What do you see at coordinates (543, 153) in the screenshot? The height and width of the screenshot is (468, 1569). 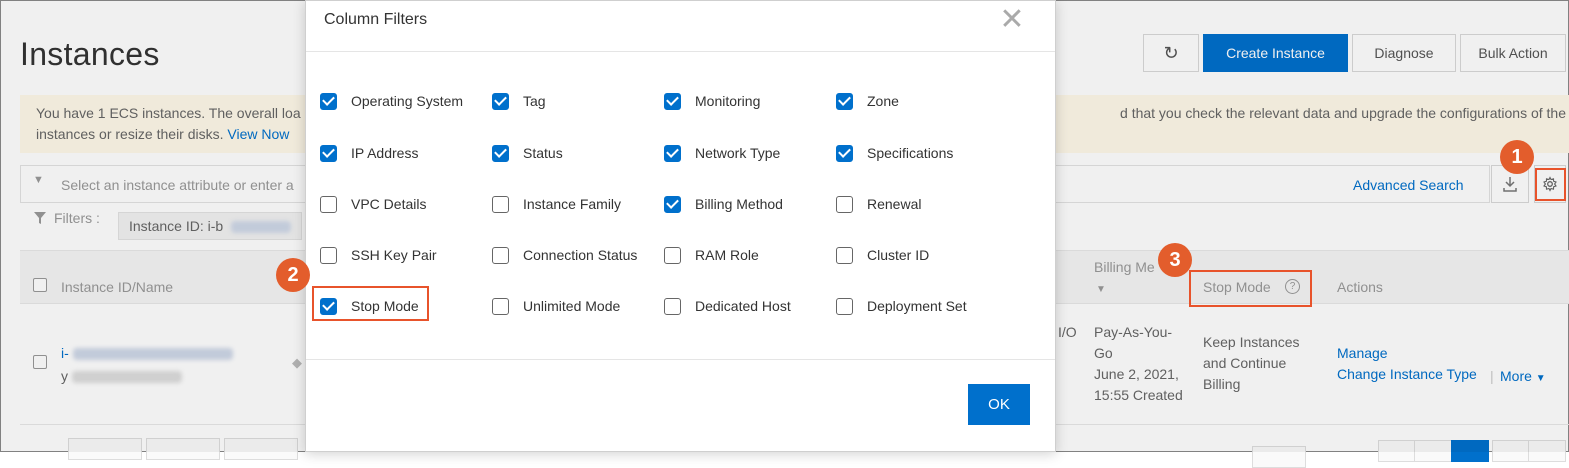 I see `option-label: Status` at bounding box center [543, 153].